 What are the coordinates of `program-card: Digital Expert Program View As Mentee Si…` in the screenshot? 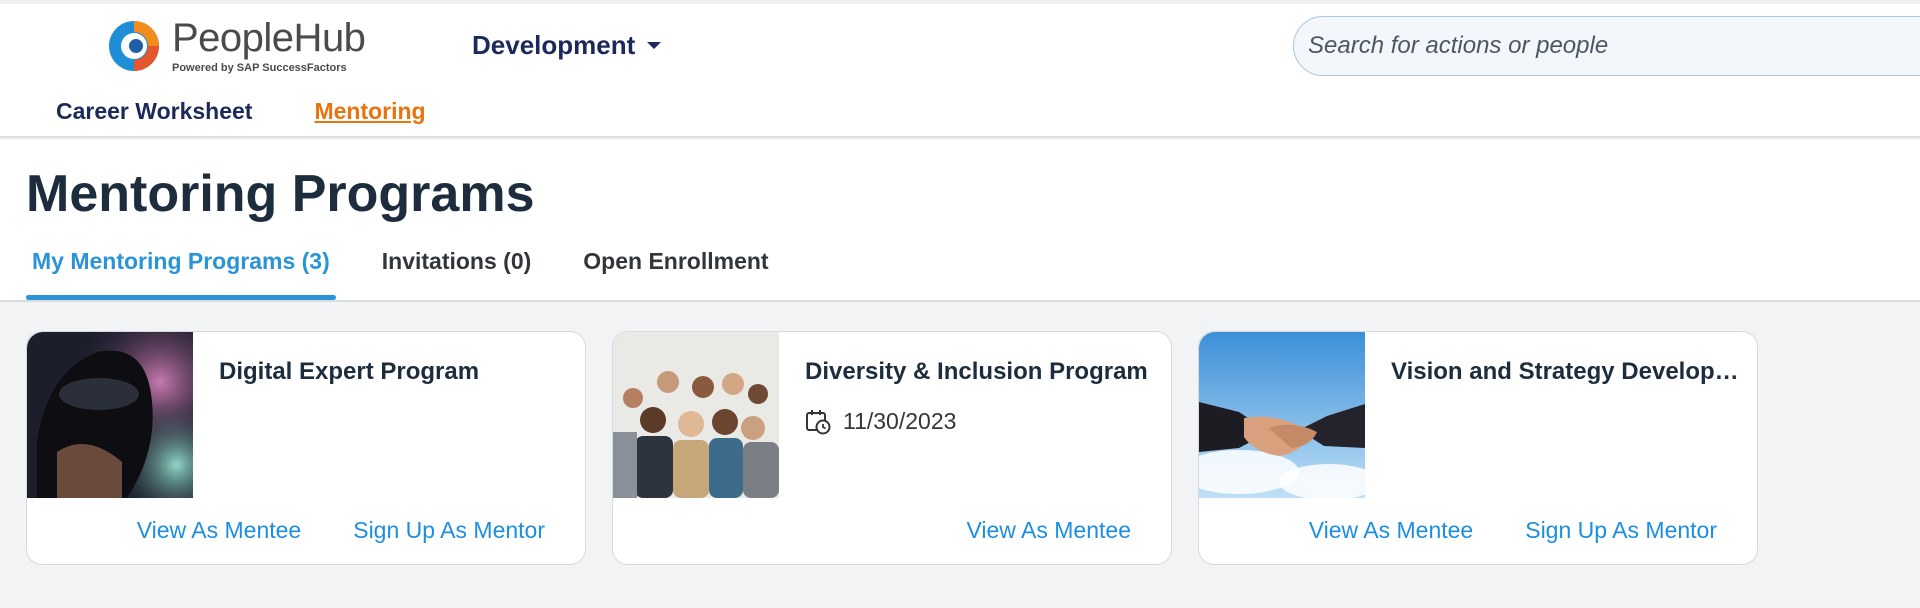 It's located at (306, 448).